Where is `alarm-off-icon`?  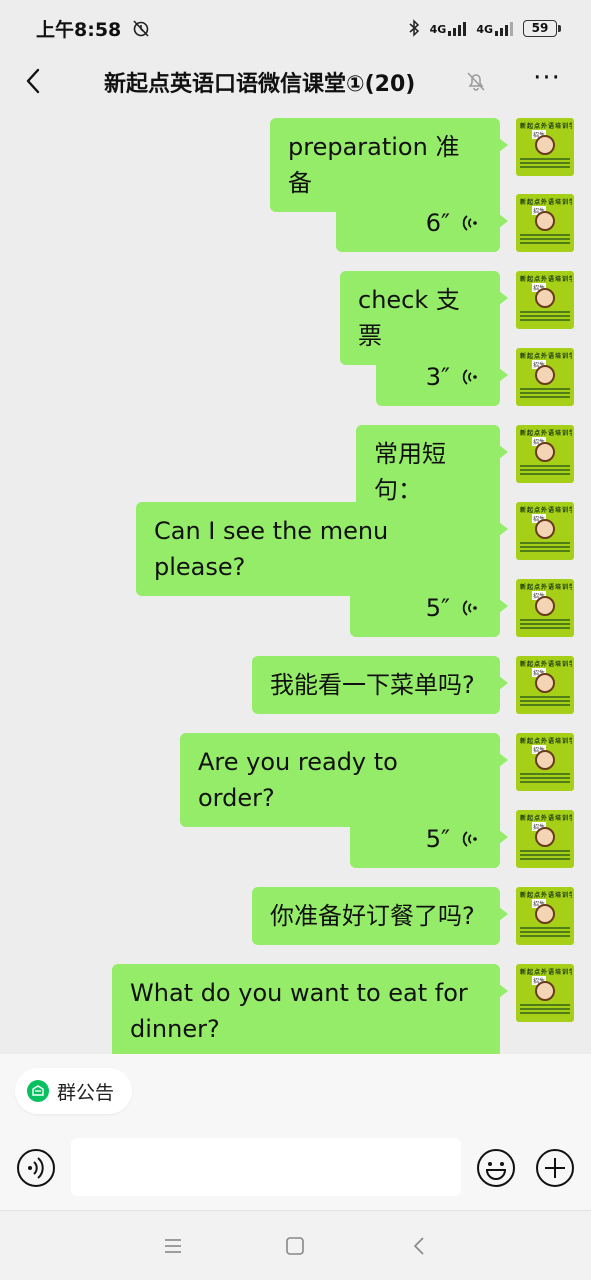
alarm-off-icon is located at coordinates (141, 28).